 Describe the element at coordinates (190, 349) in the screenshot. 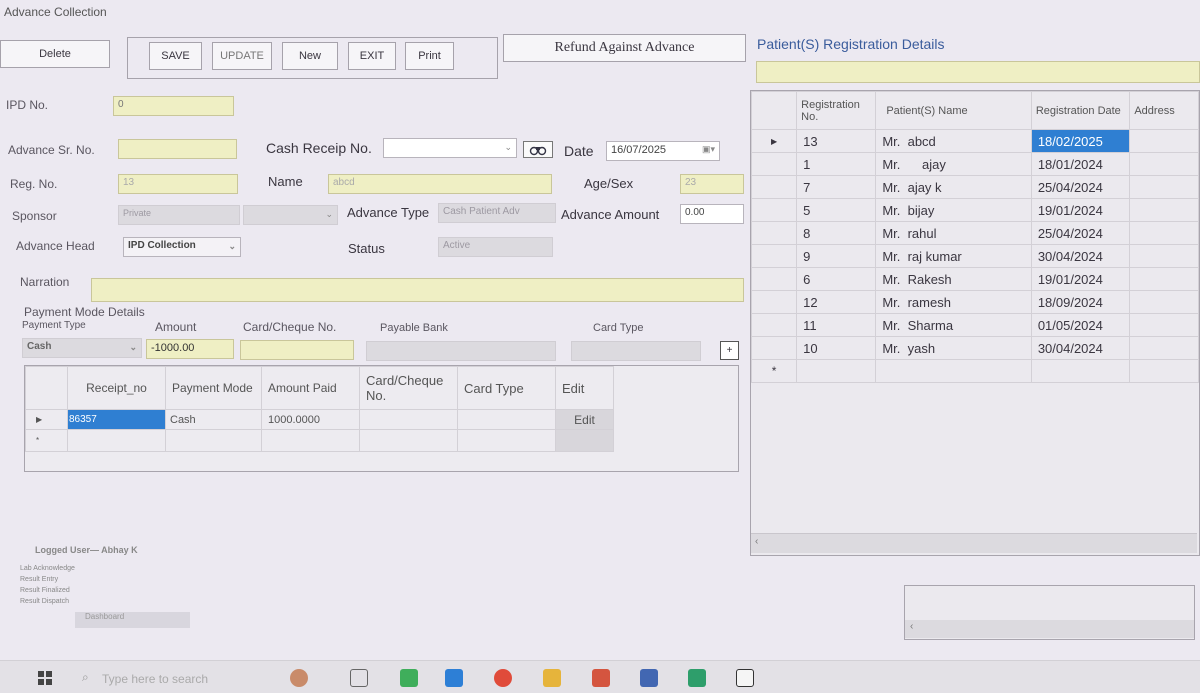

I see `payment-amount-input: -1000.00` at that location.